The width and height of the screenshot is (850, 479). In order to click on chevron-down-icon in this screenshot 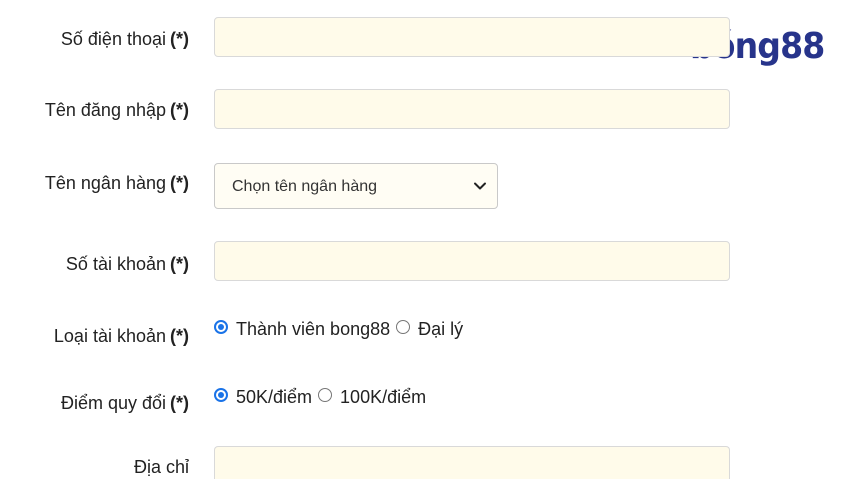, I will do `click(480, 186)`.